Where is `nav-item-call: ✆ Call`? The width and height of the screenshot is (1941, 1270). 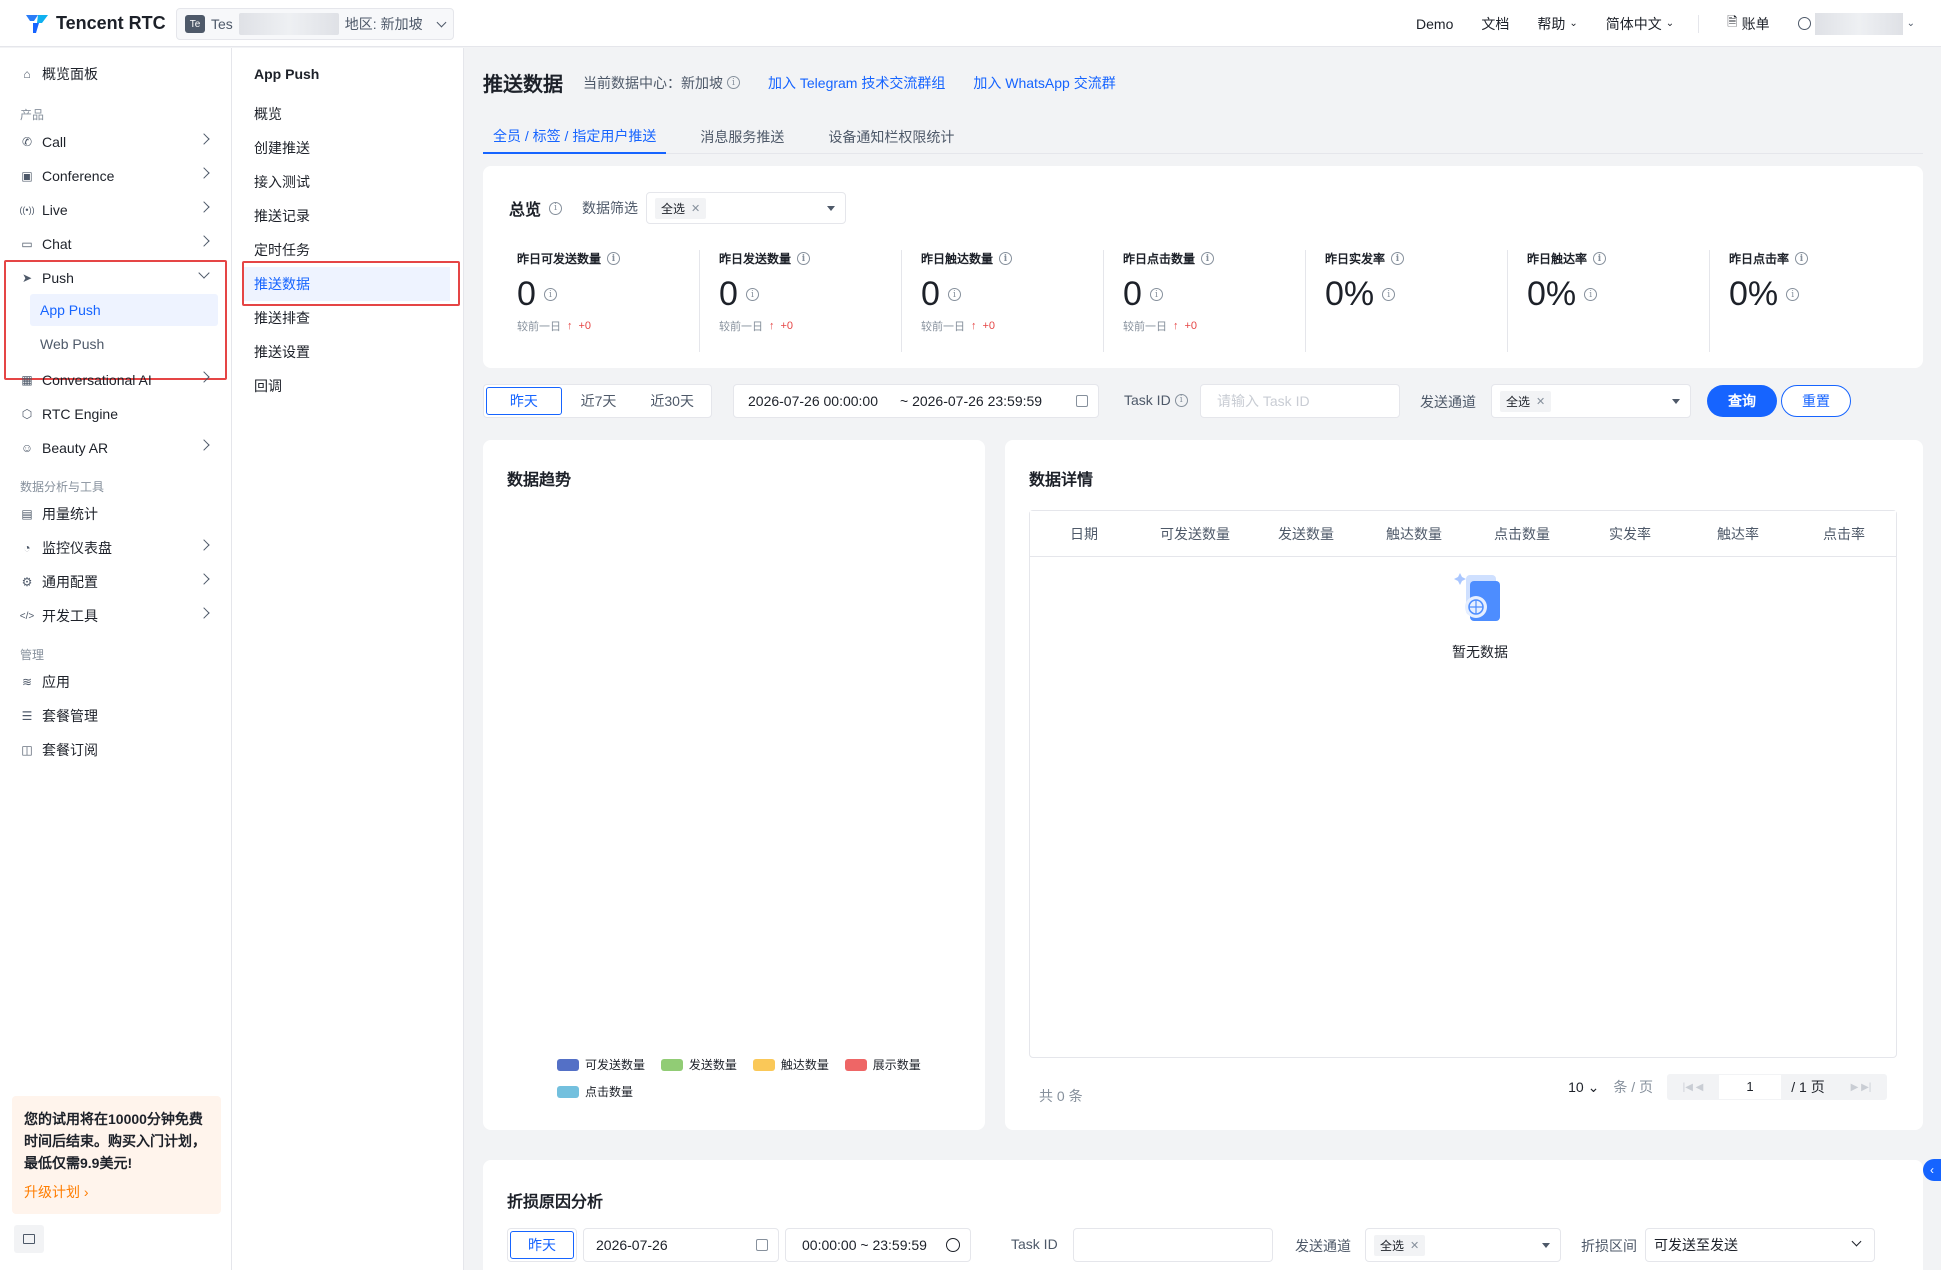
nav-item-call: ✆ Call is located at coordinates (118, 142).